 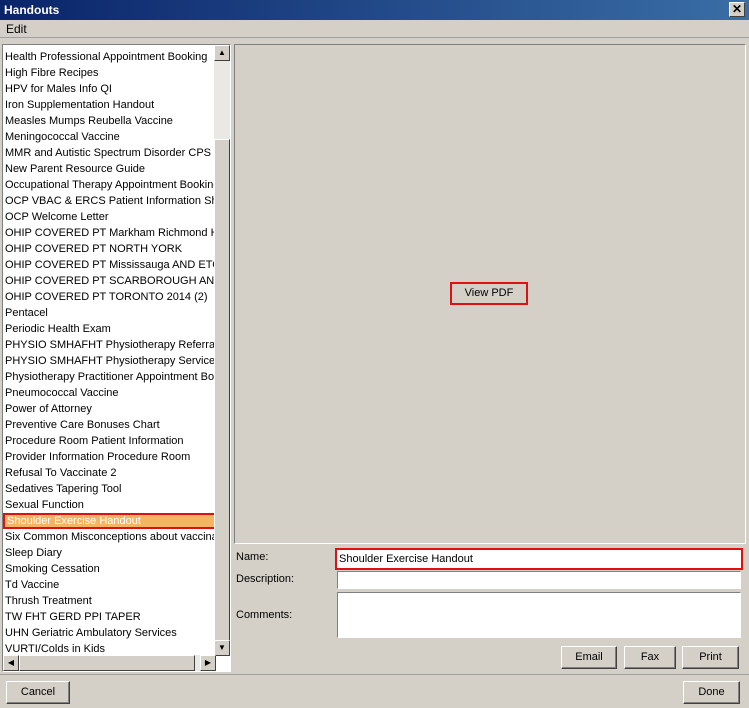 What do you see at coordinates (264, 615) in the screenshot?
I see `comments-label: Comments:` at bounding box center [264, 615].